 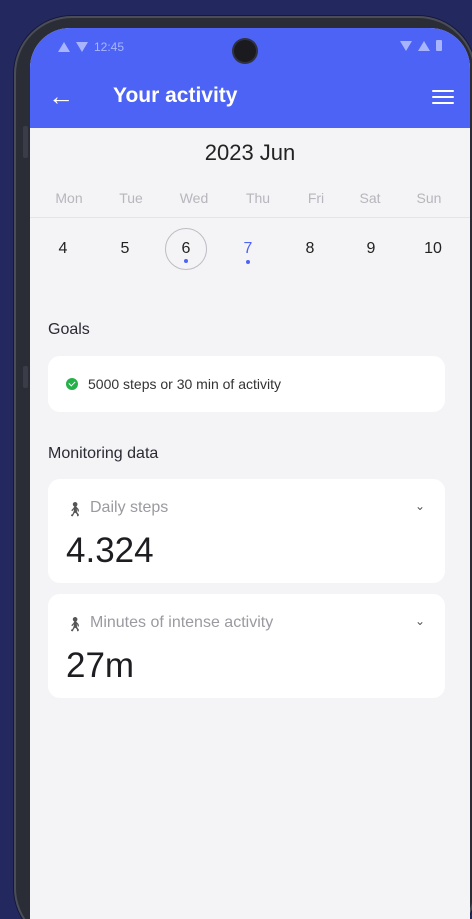 I want to click on back-button: ←, so click(x=63, y=96).